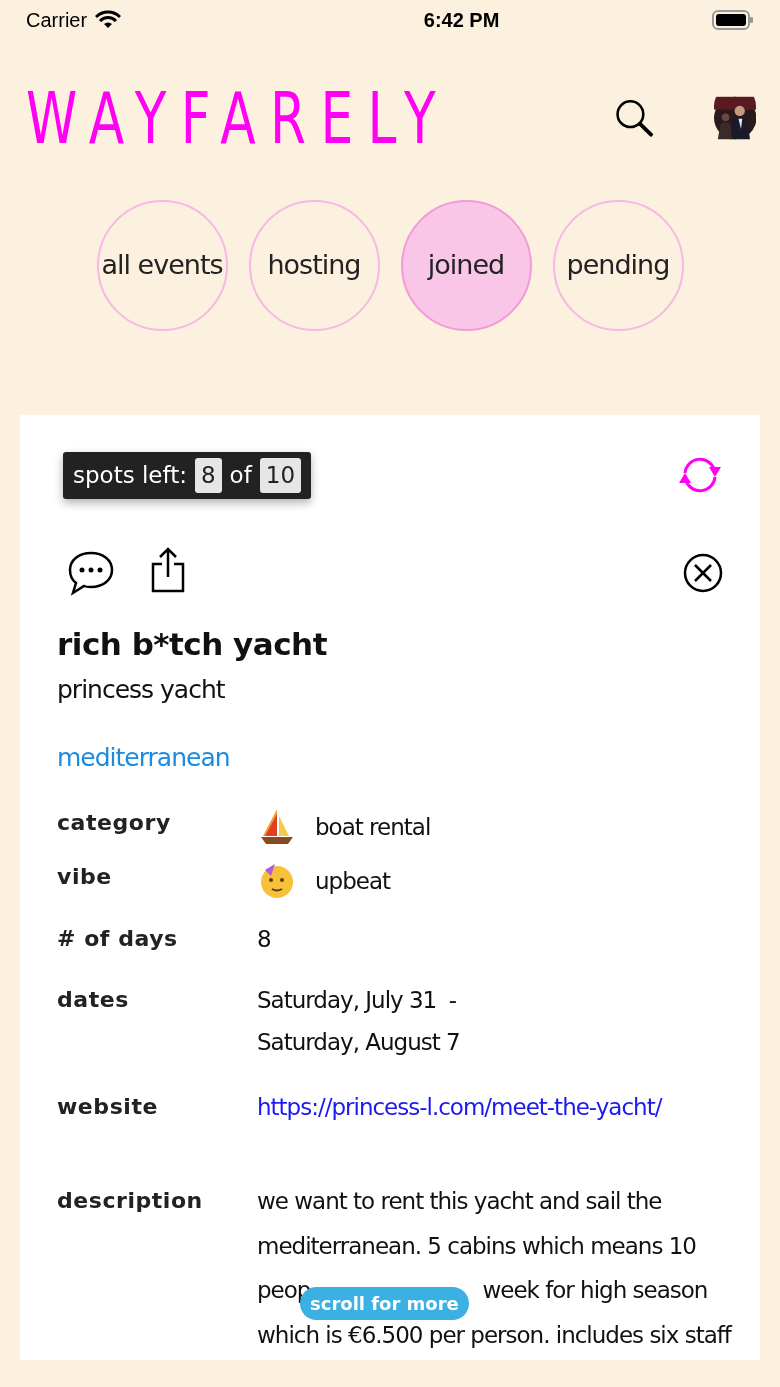 The width and height of the screenshot is (780, 1387). I want to click on detail-label: vibe, so click(85, 877).